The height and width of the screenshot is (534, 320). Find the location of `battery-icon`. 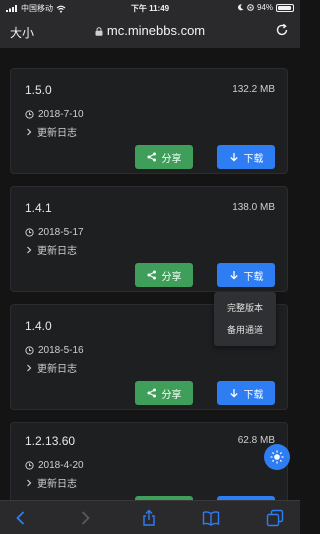

battery-icon is located at coordinates (285, 7).